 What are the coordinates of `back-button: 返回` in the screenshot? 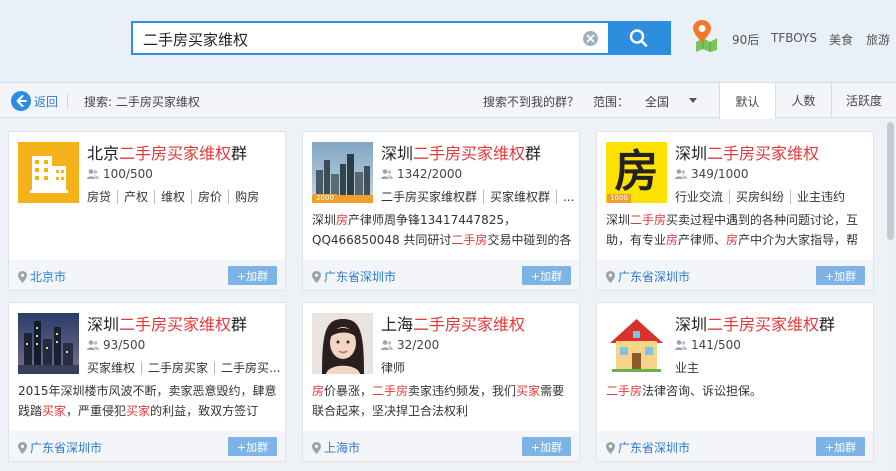 It's located at (34, 101).